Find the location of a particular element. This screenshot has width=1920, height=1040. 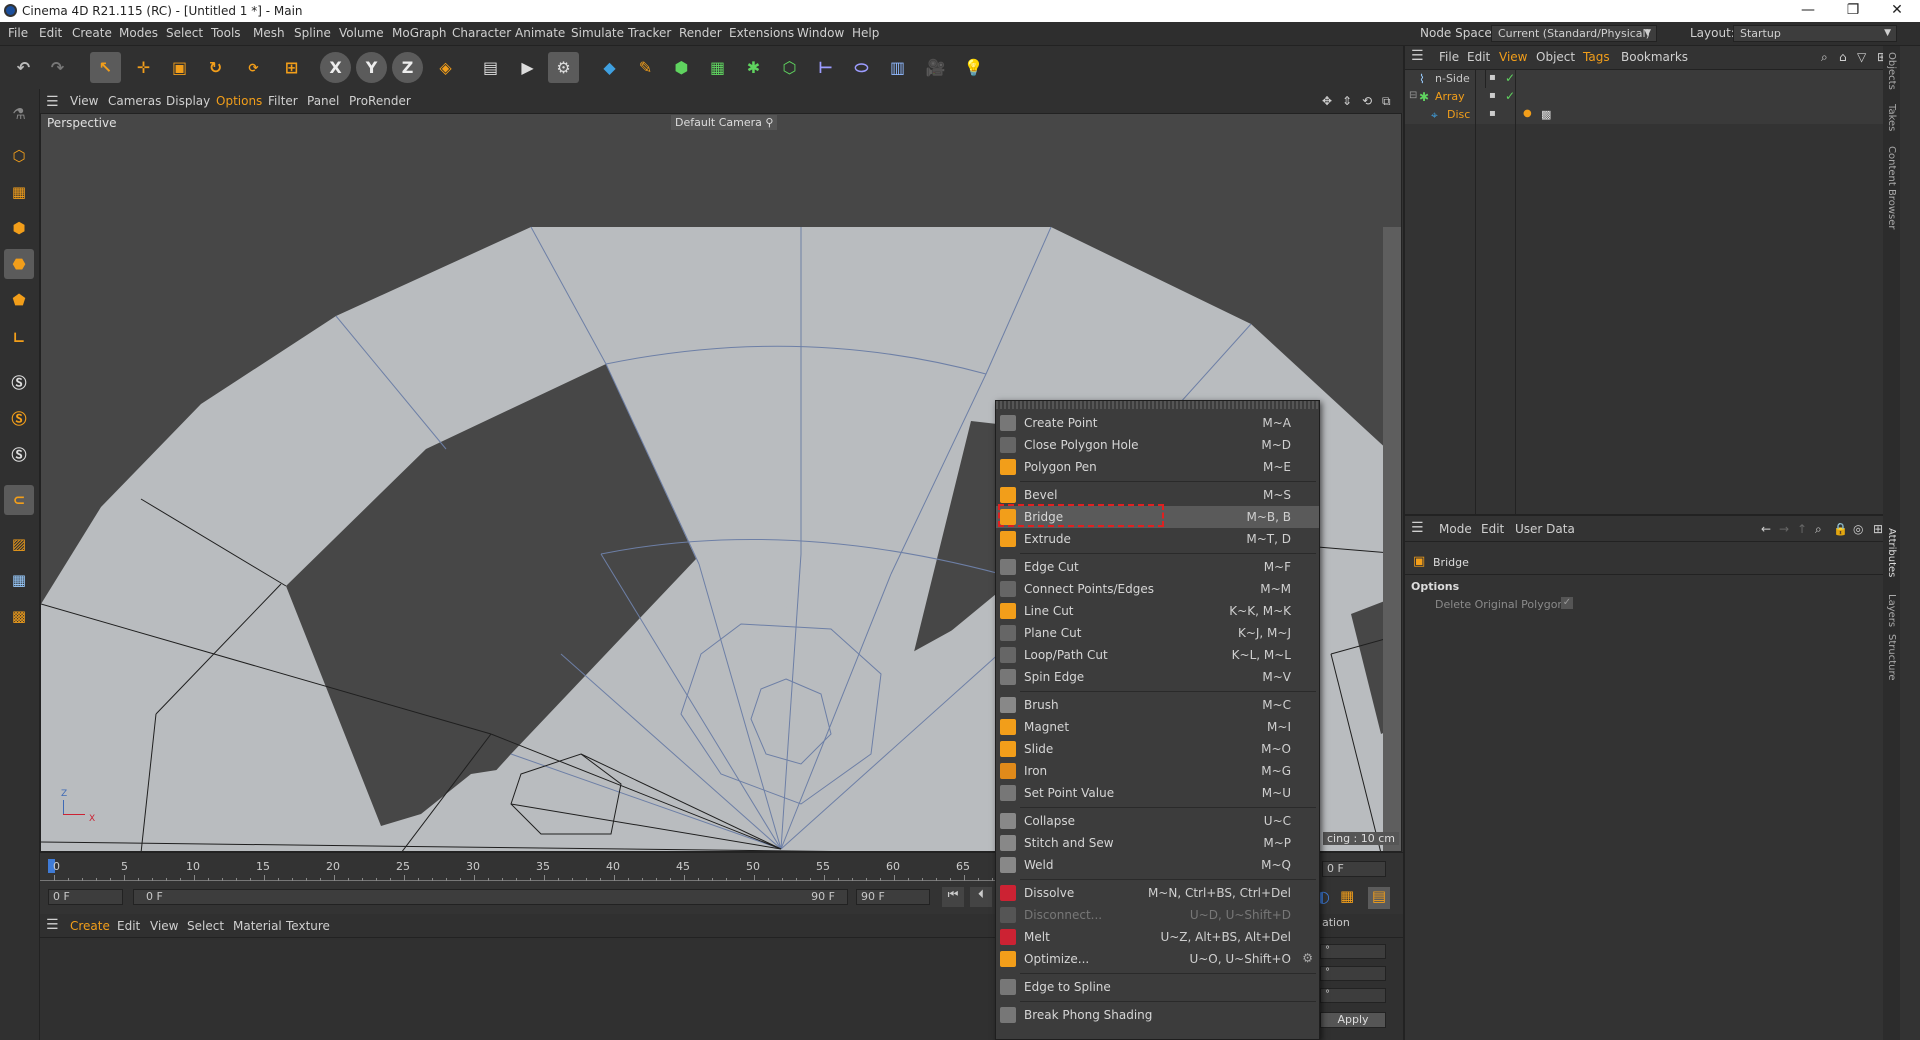

rotate-icon: ↻ is located at coordinates (215, 67).